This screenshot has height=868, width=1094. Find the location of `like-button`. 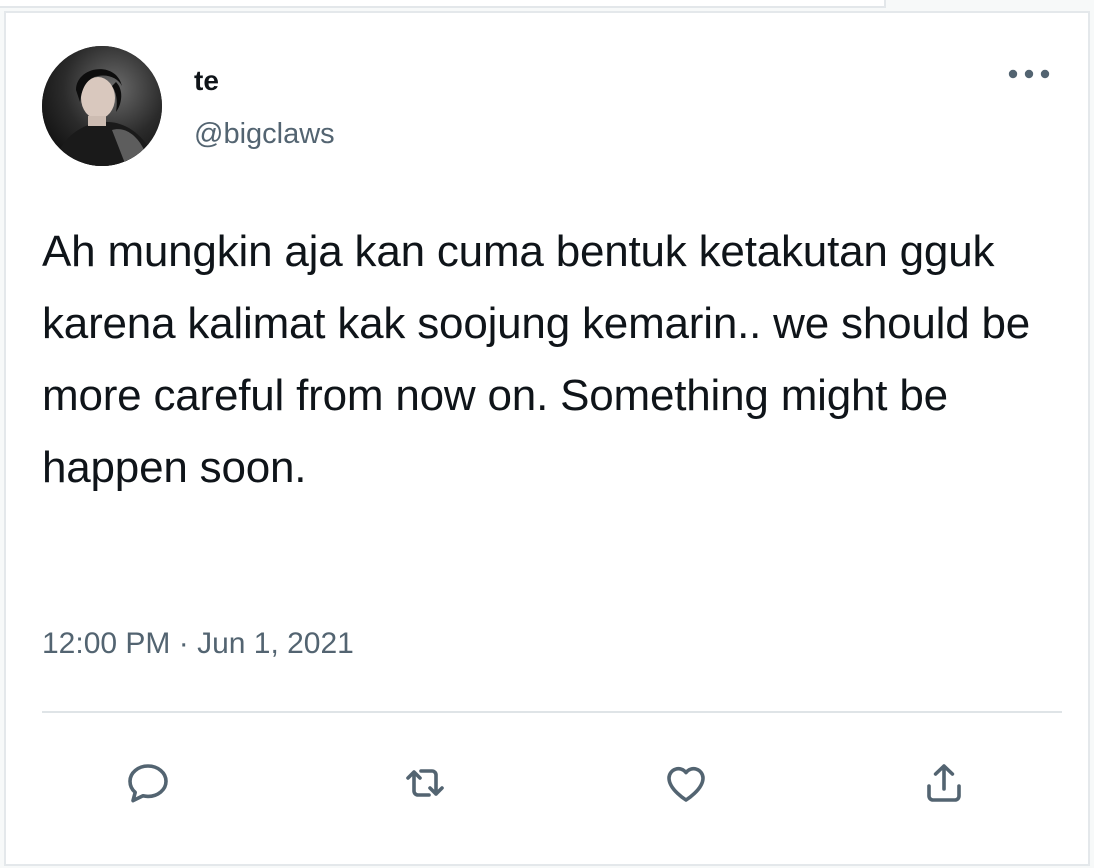

like-button is located at coordinates (686, 783).